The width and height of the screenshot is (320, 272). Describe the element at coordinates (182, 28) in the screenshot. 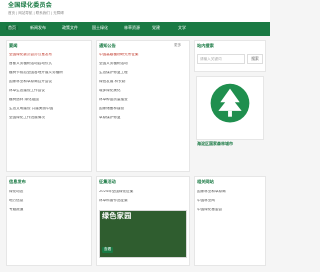

I see `nav-literature: 文学` at that location.